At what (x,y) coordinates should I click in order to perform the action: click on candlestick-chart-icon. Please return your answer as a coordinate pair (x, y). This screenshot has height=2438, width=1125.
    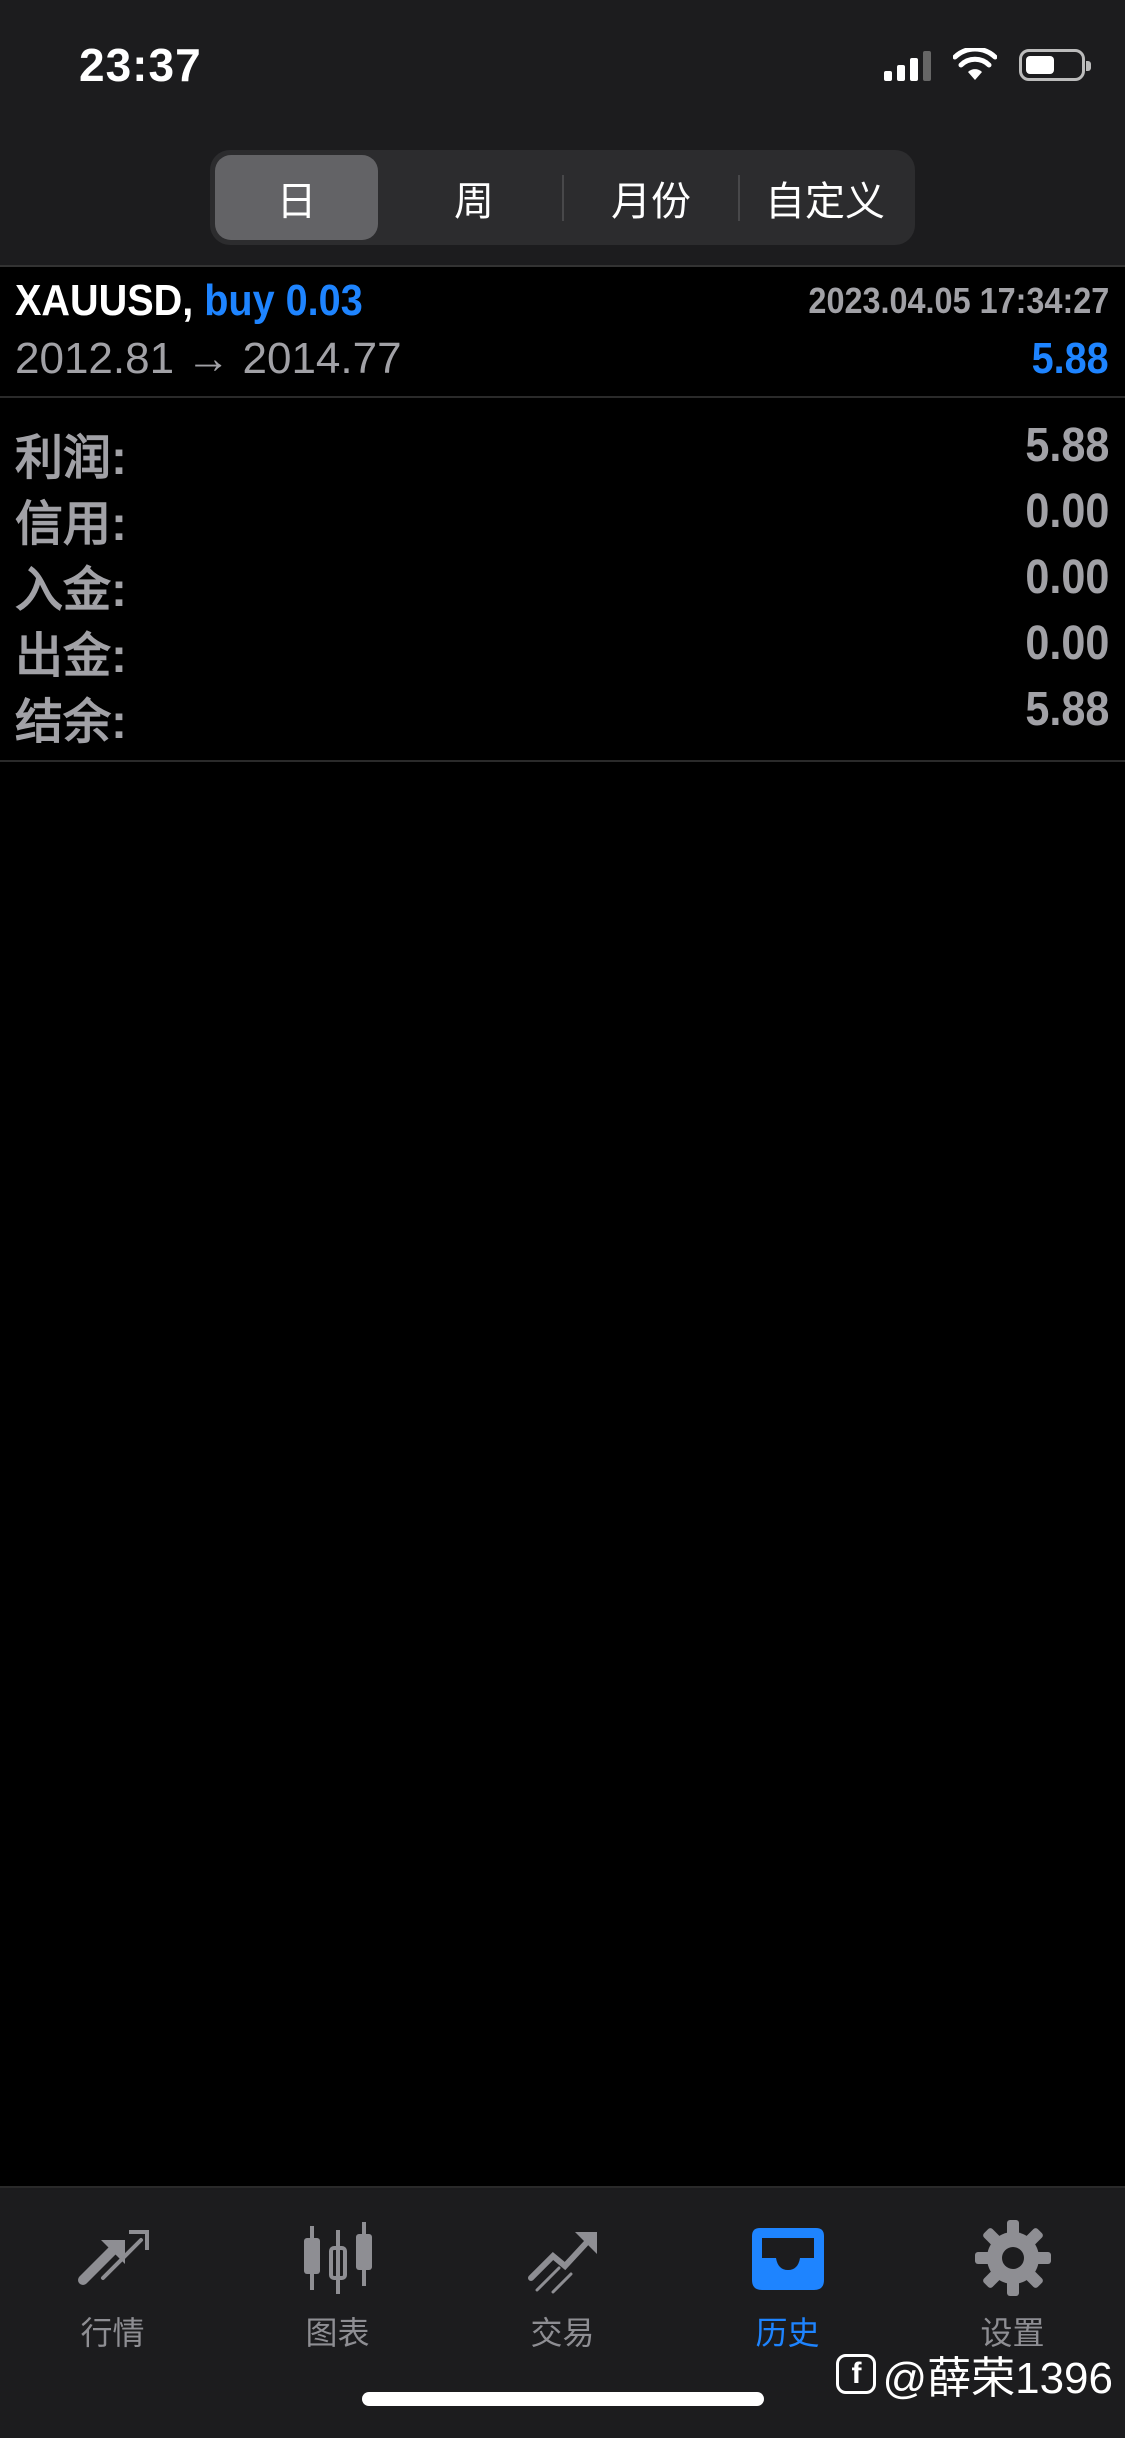
    Looking at the image, I should click on (337, 2258).